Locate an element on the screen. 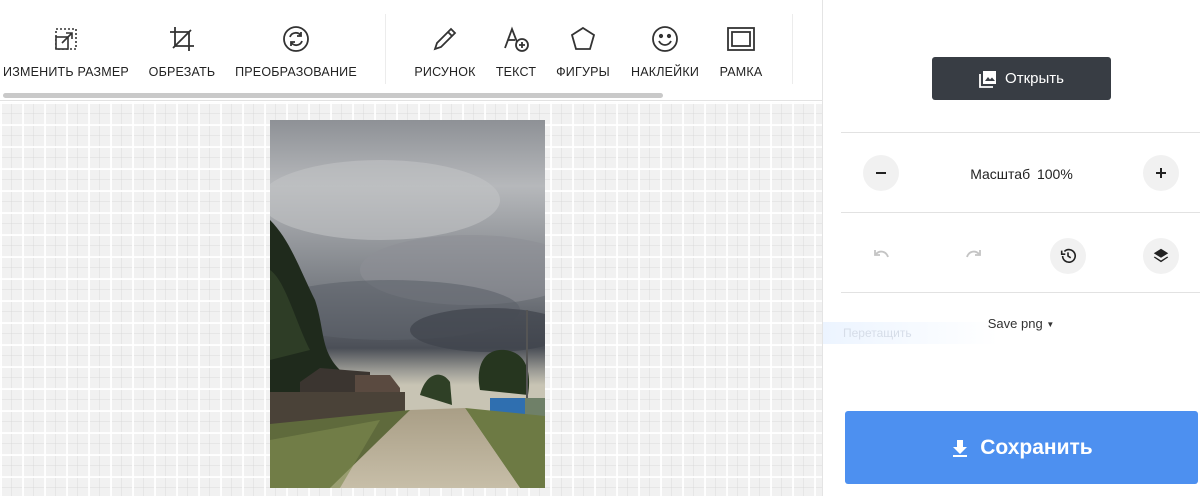 Image resolution: width=1200 pixels, height=496 pixels. zoom-in-button is located at coordinates (1161, 173).